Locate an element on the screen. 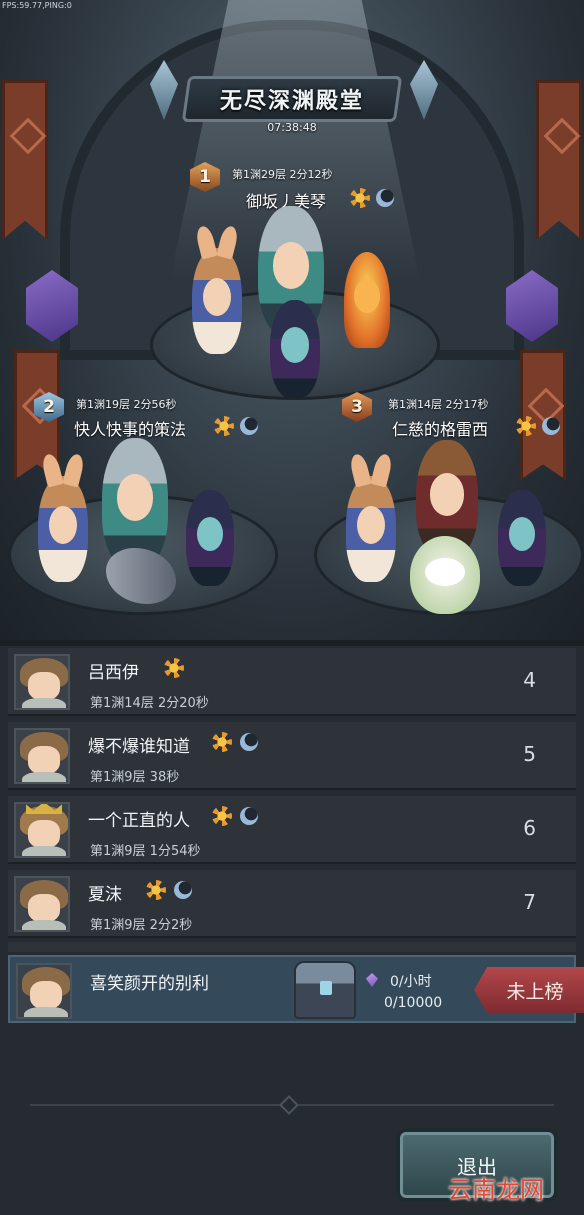  list-item-rank-5: 爆不爆谁知道 第1渊9层 38秒 5 is located at coordinates (292, 756).